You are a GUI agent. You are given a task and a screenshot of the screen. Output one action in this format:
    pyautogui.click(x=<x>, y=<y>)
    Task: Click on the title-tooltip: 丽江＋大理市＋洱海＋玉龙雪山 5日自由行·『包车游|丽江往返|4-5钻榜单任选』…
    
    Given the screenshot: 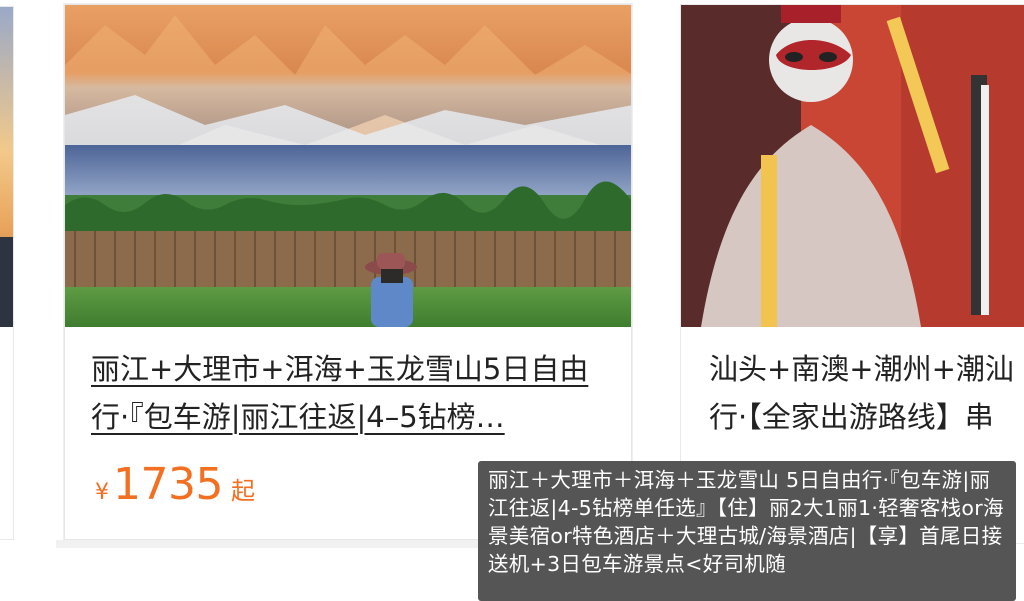 What is the action you would take?
    pyautogui.click(x=747, y=531)
    